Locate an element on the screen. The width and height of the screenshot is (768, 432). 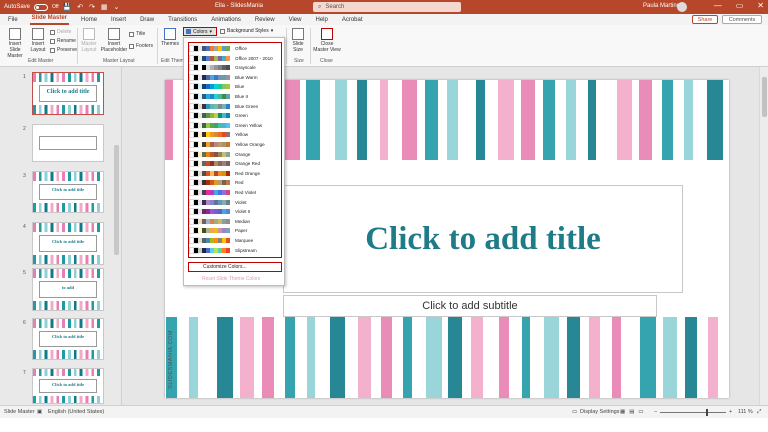
canvas-scrollbar is located at coordinates (763, 236).